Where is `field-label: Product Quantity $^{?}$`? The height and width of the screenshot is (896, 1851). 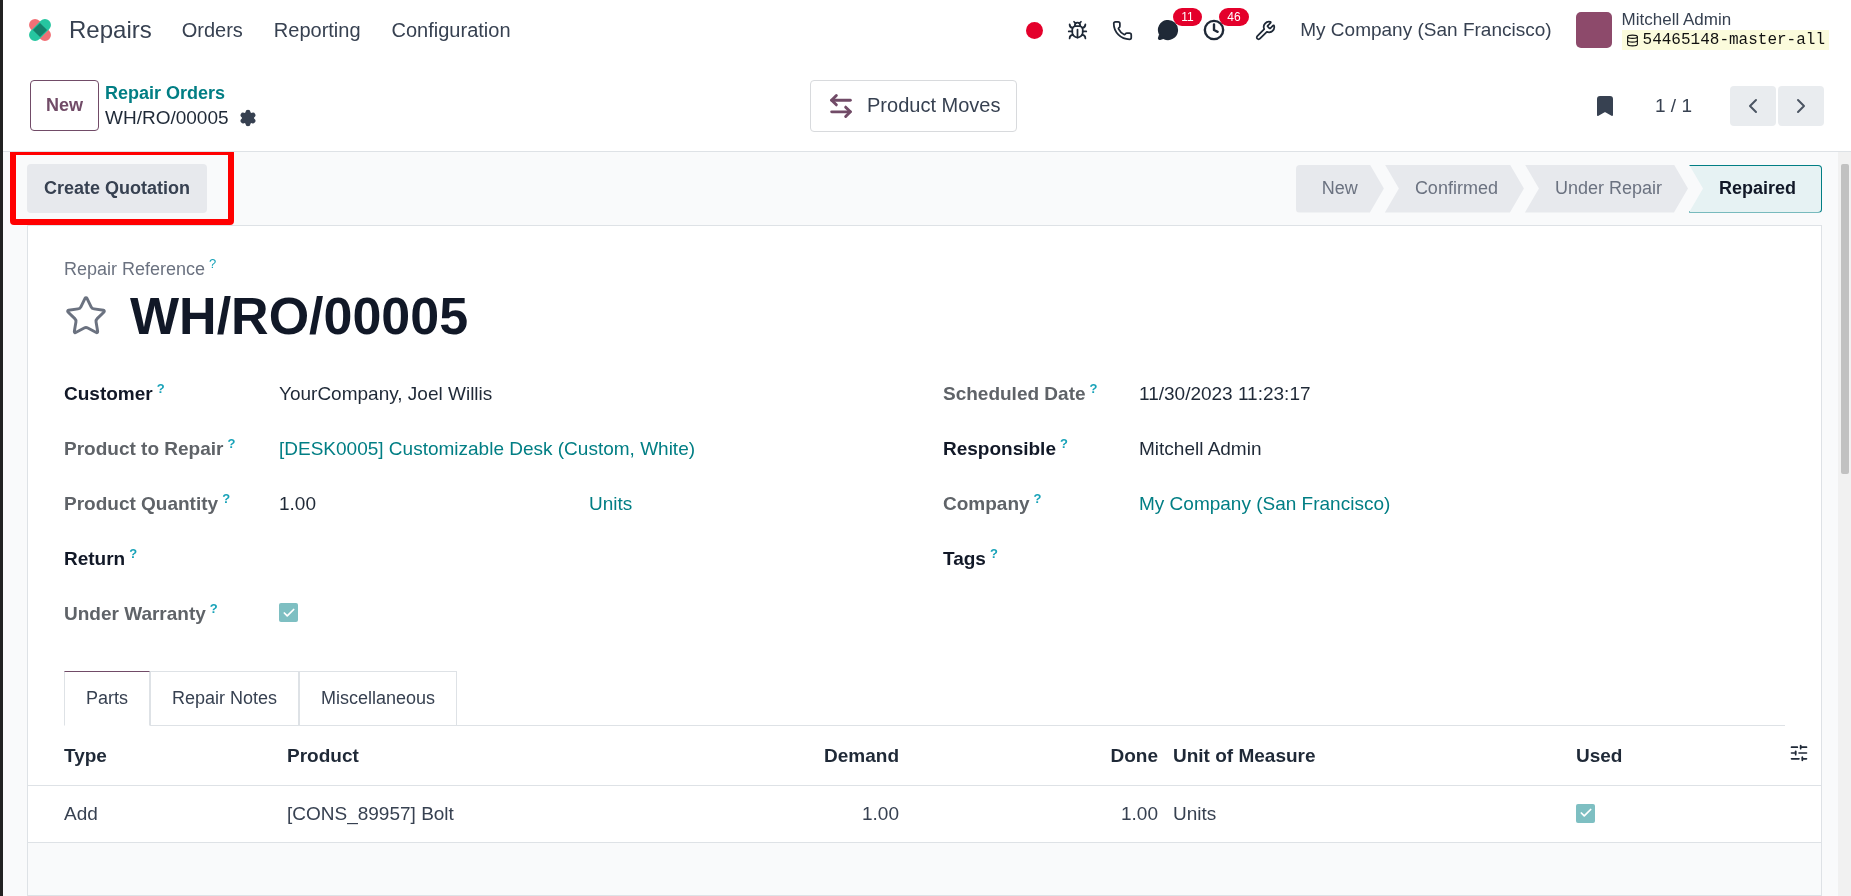
field-label: Product Quantity $^{?}$ is located at coordinates (147, 503).